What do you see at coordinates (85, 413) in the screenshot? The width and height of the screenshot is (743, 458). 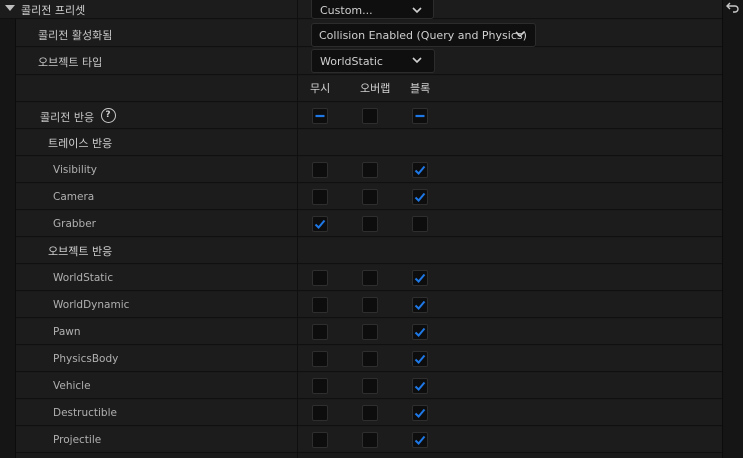 I see `object-row-label: Destructible` at bounding box center [85, 413].